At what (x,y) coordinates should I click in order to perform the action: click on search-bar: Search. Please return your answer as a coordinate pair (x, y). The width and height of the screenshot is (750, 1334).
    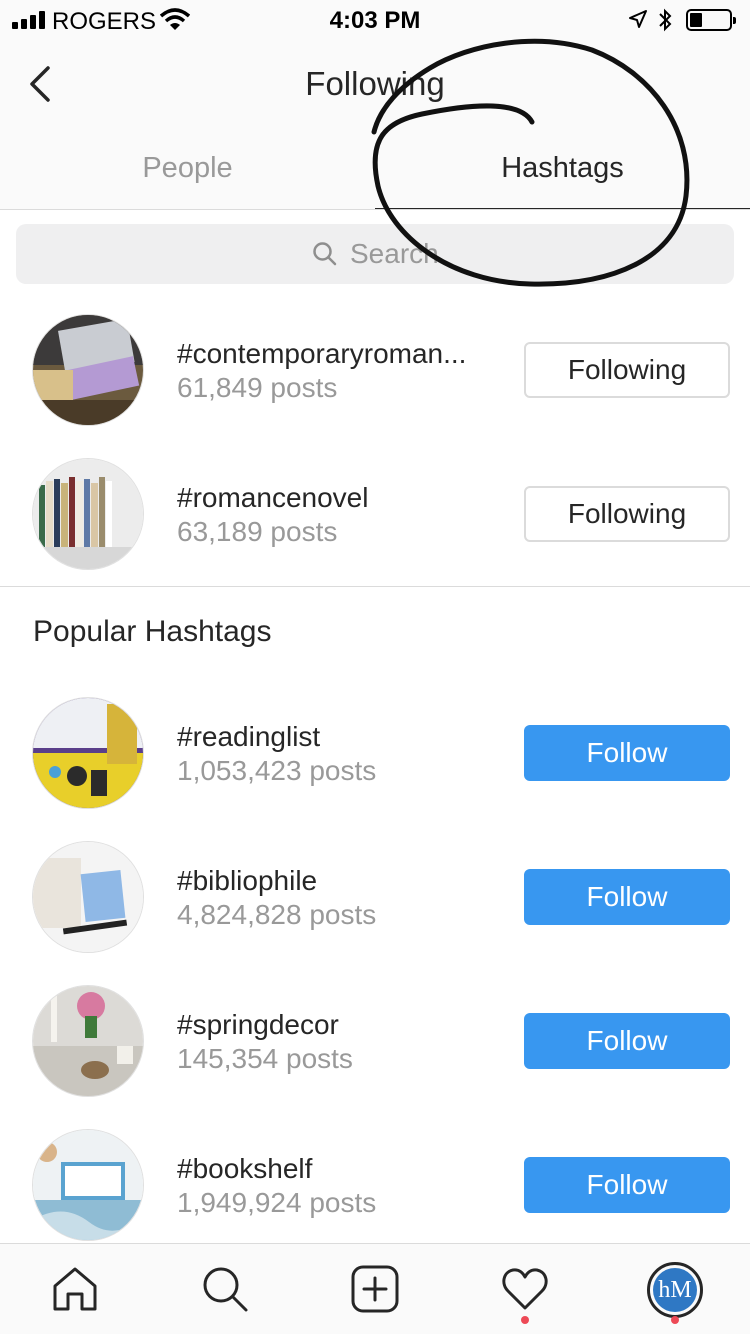
    Looking at the image, I should click on (375, 254).